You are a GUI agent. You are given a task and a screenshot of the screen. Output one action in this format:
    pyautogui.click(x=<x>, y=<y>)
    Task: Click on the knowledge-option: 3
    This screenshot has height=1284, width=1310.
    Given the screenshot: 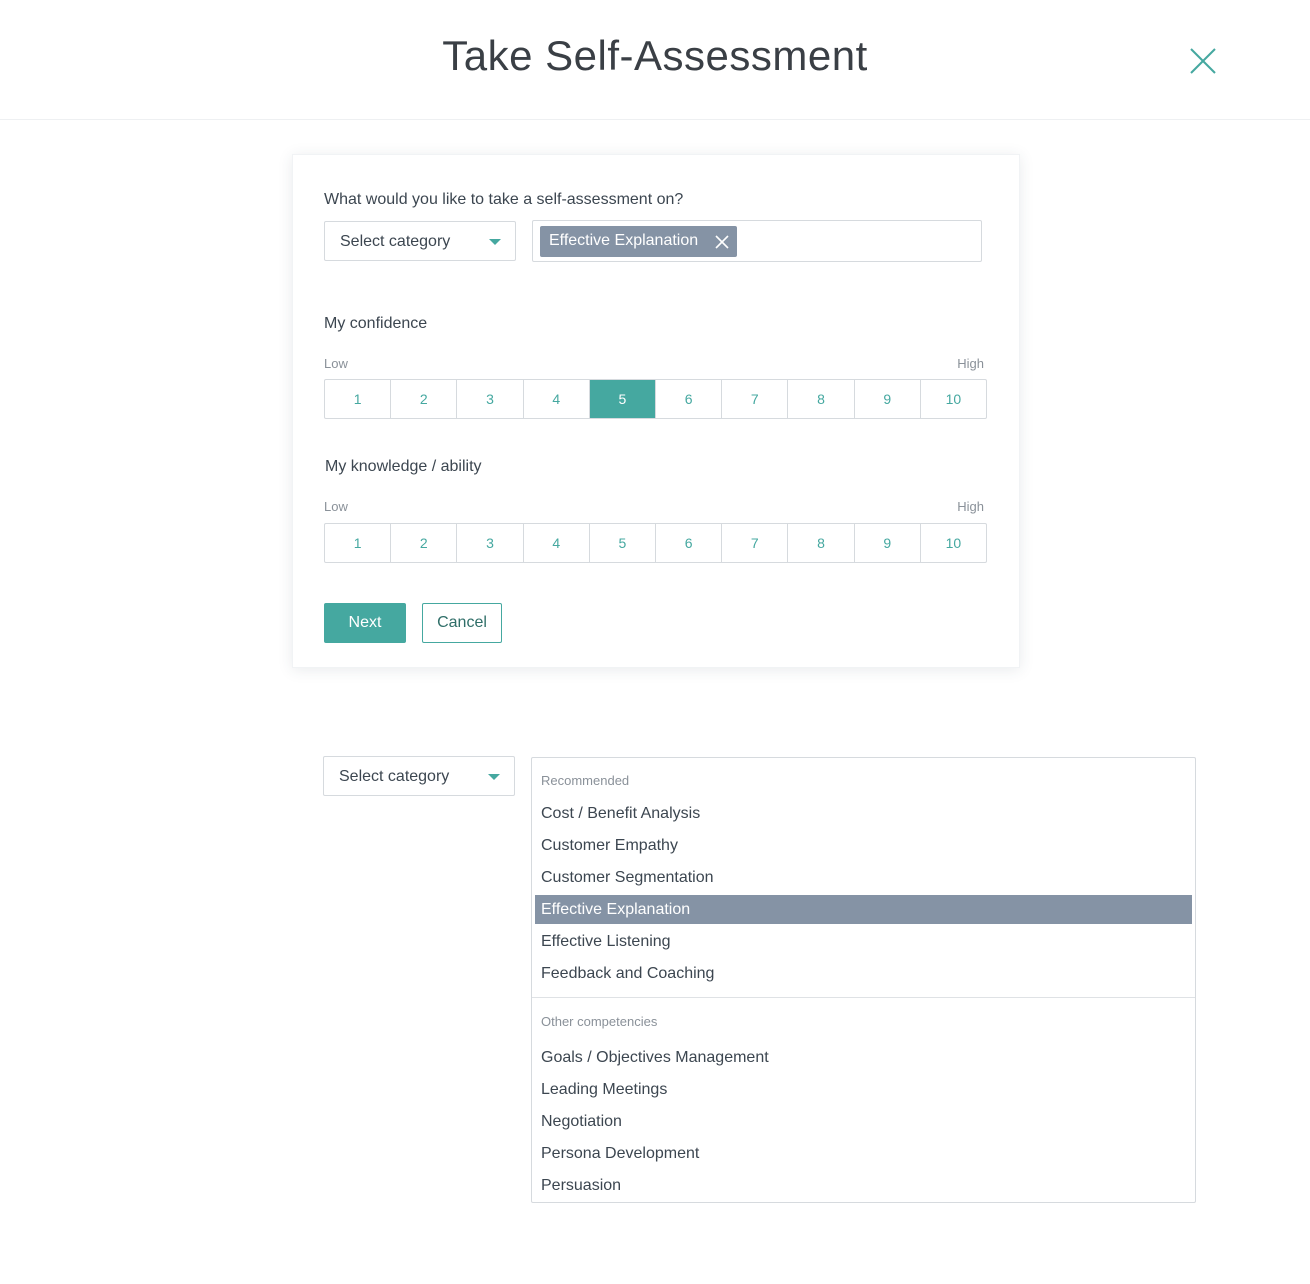 What is the action you would take?
    pyautogui.click(x=490, y=543)
    